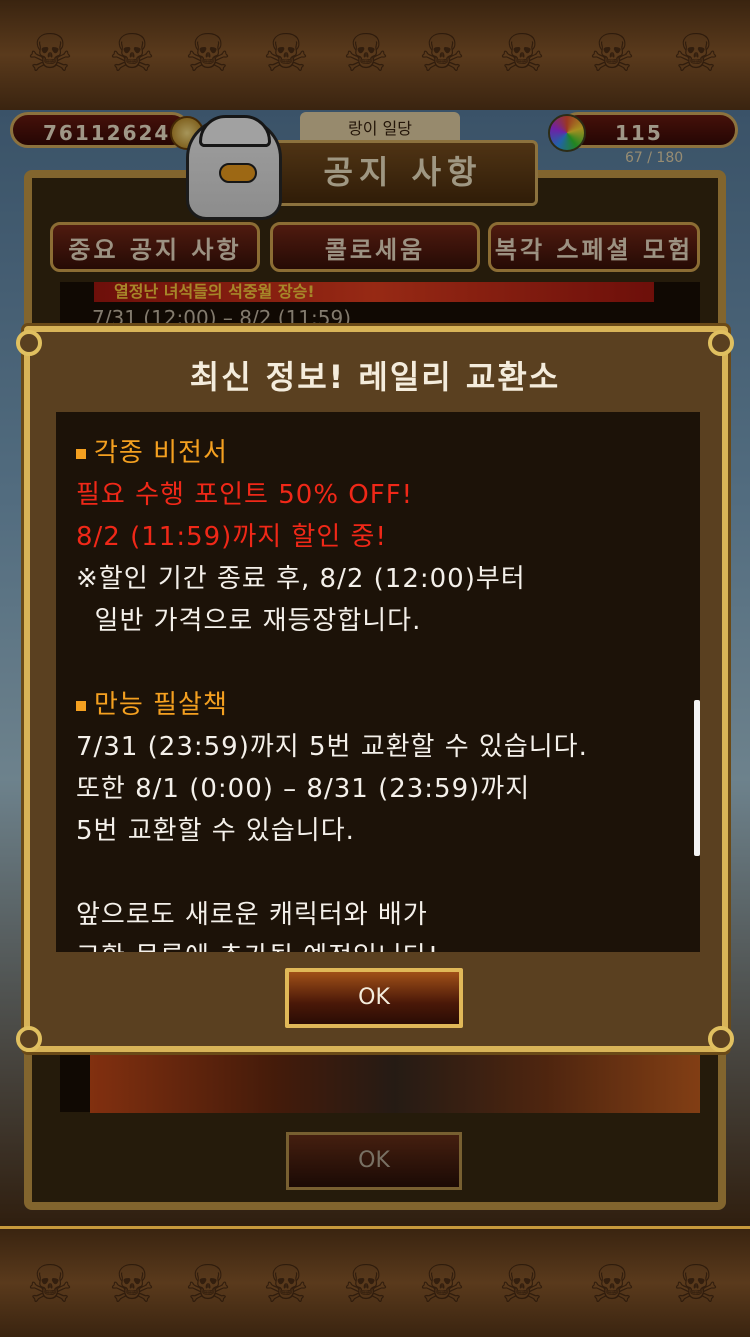 The width and height of the screenshot is (750, 1337). What do you see at coordinates (215, 831) in the screenshot?
I see `exchange-line-3: 5번 교환할 수 있습니다.` at bounding box center [215, 831].